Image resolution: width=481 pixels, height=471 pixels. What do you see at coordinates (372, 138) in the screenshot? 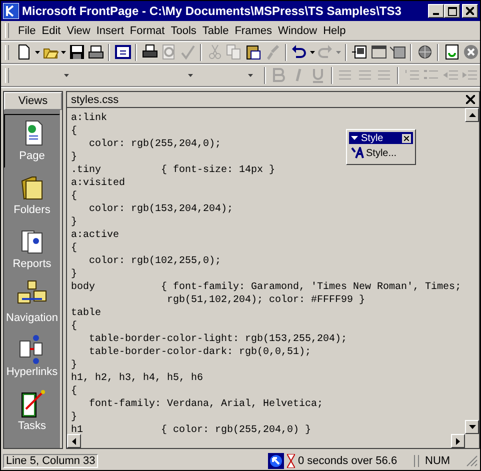
I see `toolbar-title: Style` at bounding box center [372, 138].